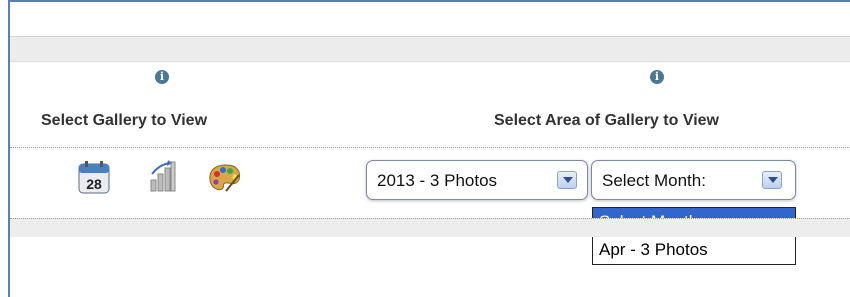 The width and height of the screenshot is (850, 297). I want to click on month-option-apr: Apr - 3 Photos, so click(694, 250).